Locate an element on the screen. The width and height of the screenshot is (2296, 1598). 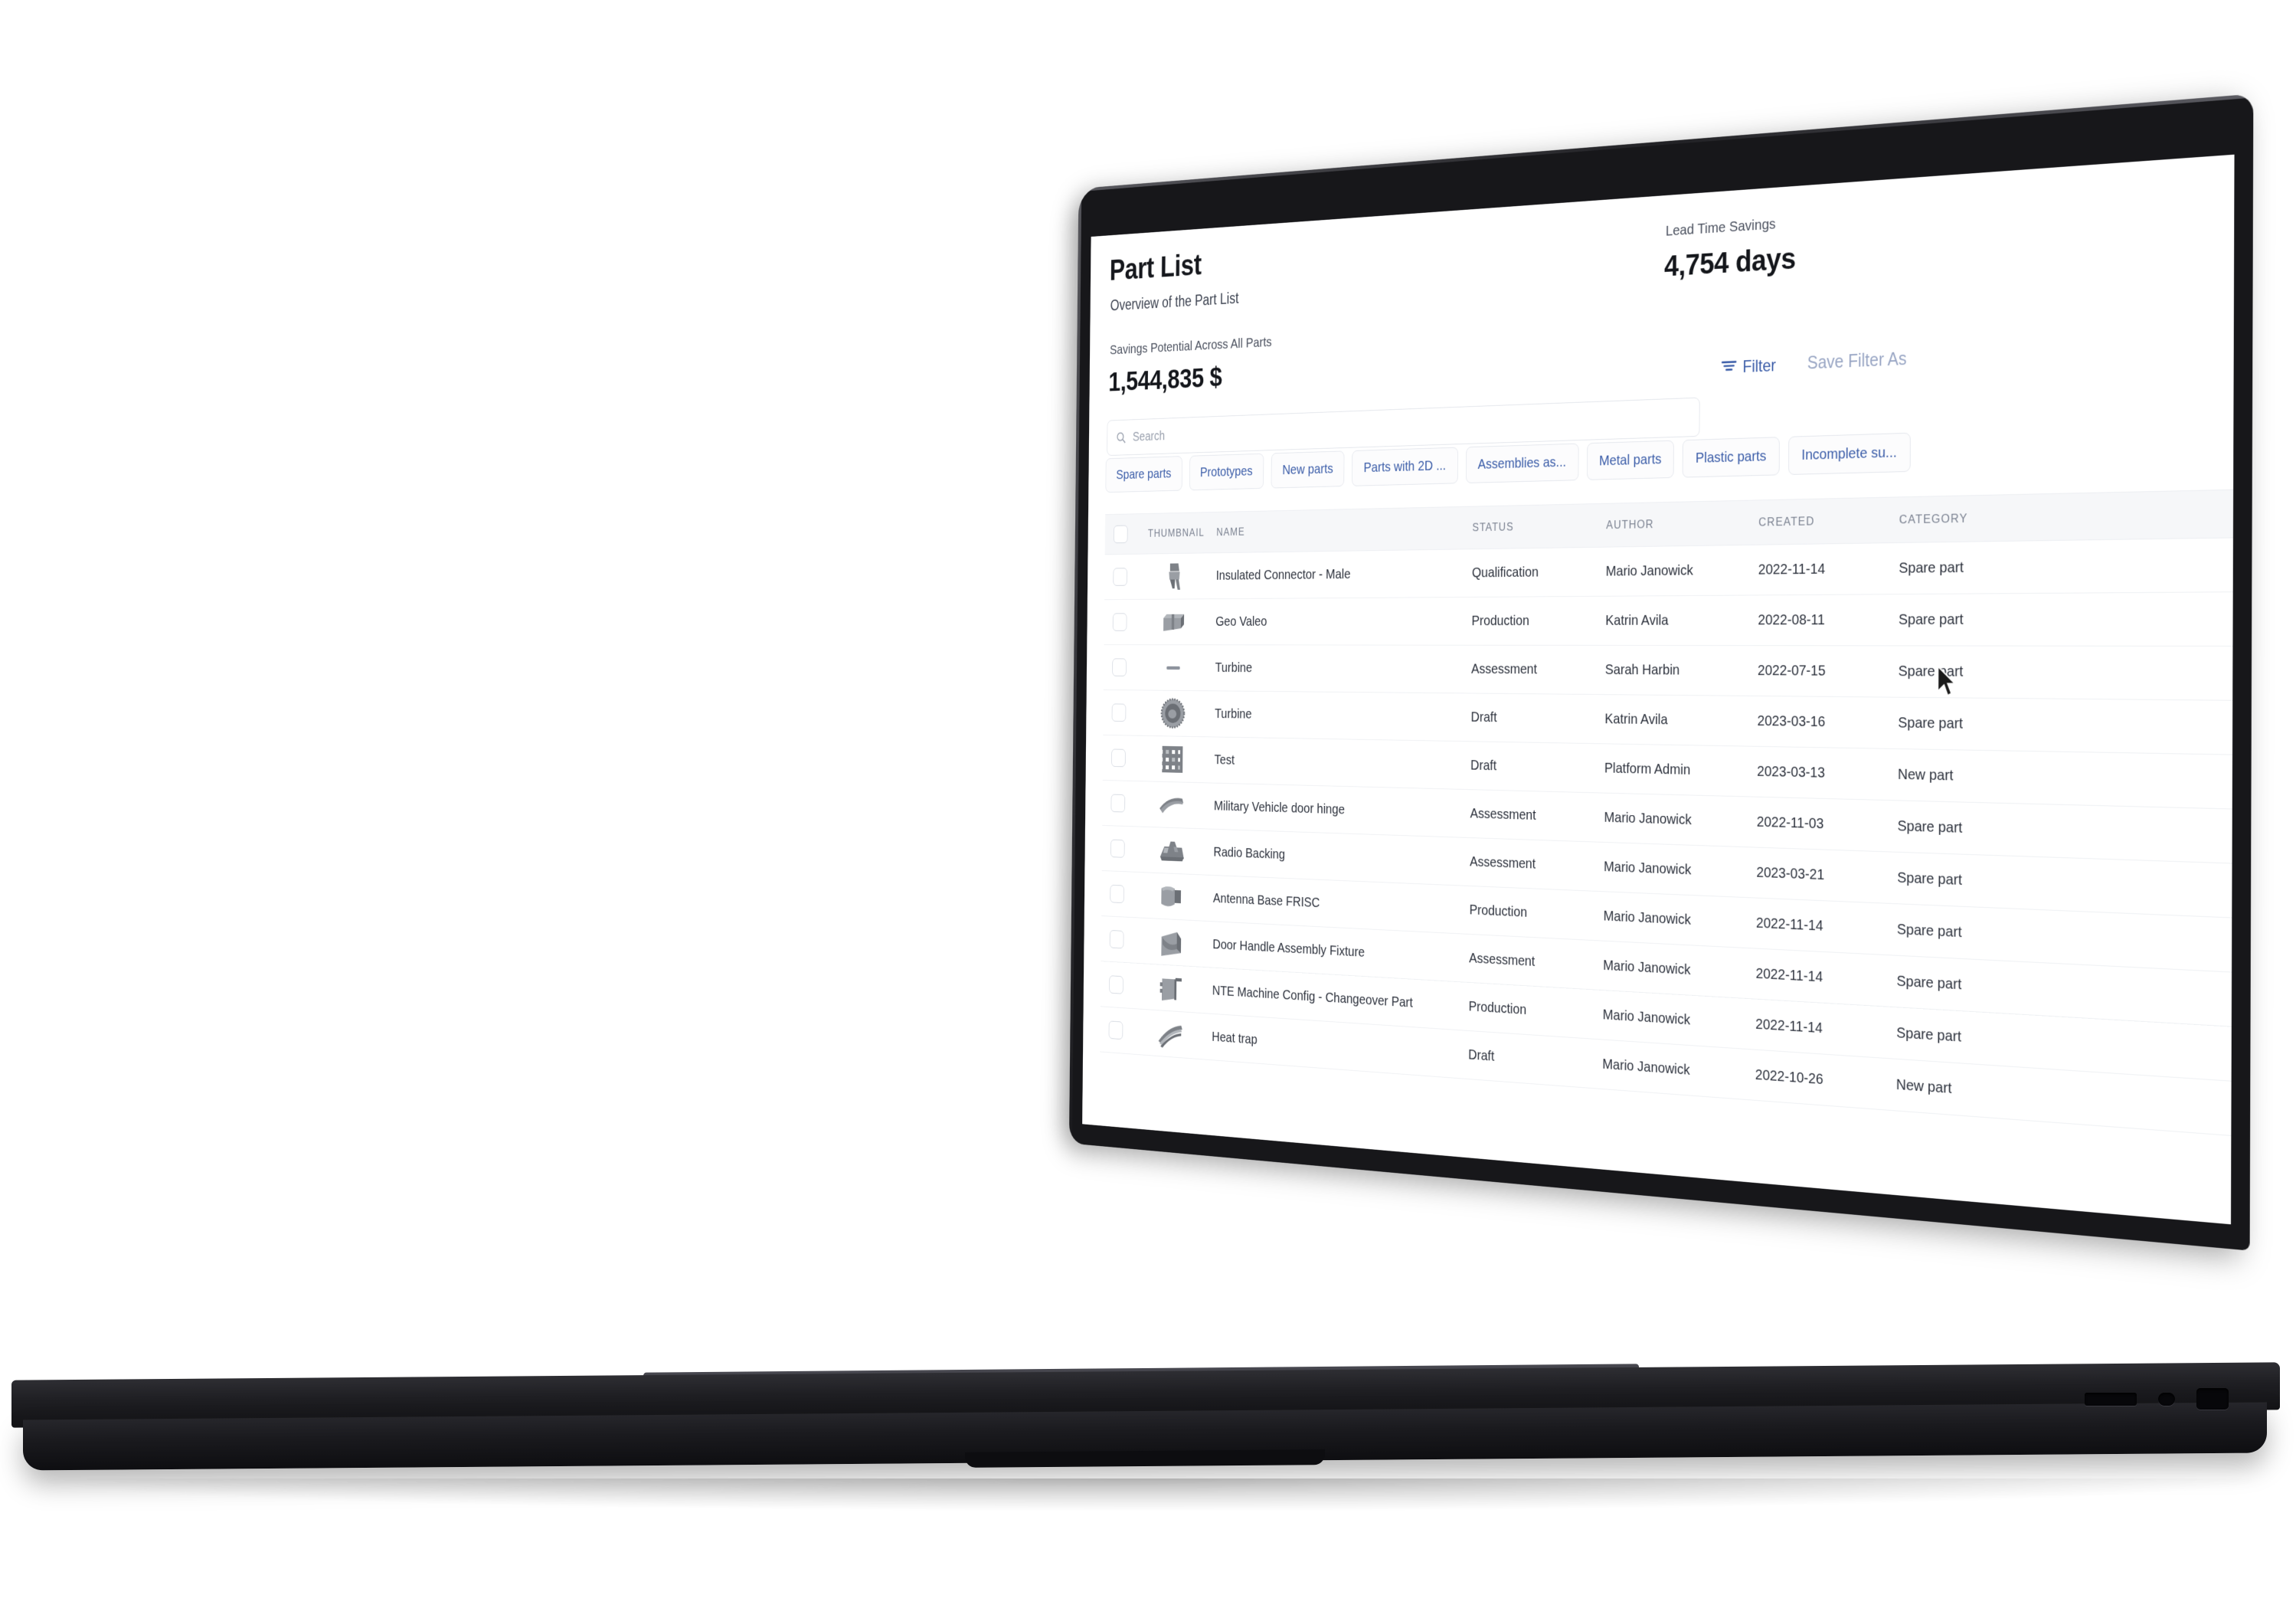
select-all-cell is located at coordinates (1121, 534).